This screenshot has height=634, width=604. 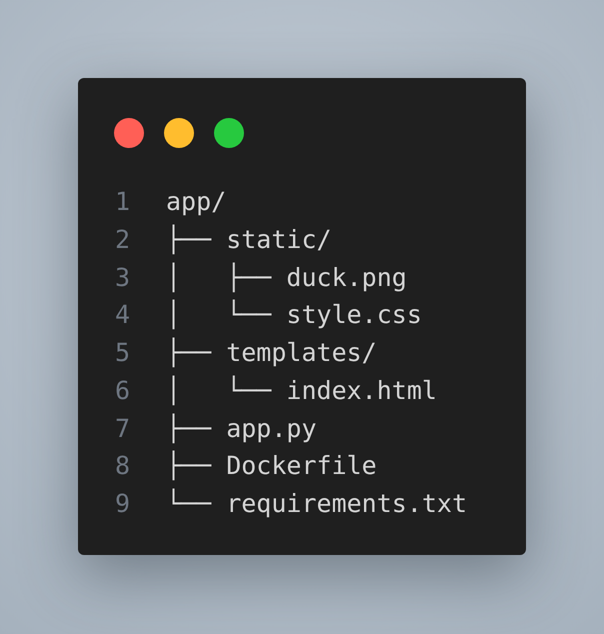 What do you see at coordinates (122, 390) in the screenshot?
I see `line-number: 6` at bounding box center [122, 390].